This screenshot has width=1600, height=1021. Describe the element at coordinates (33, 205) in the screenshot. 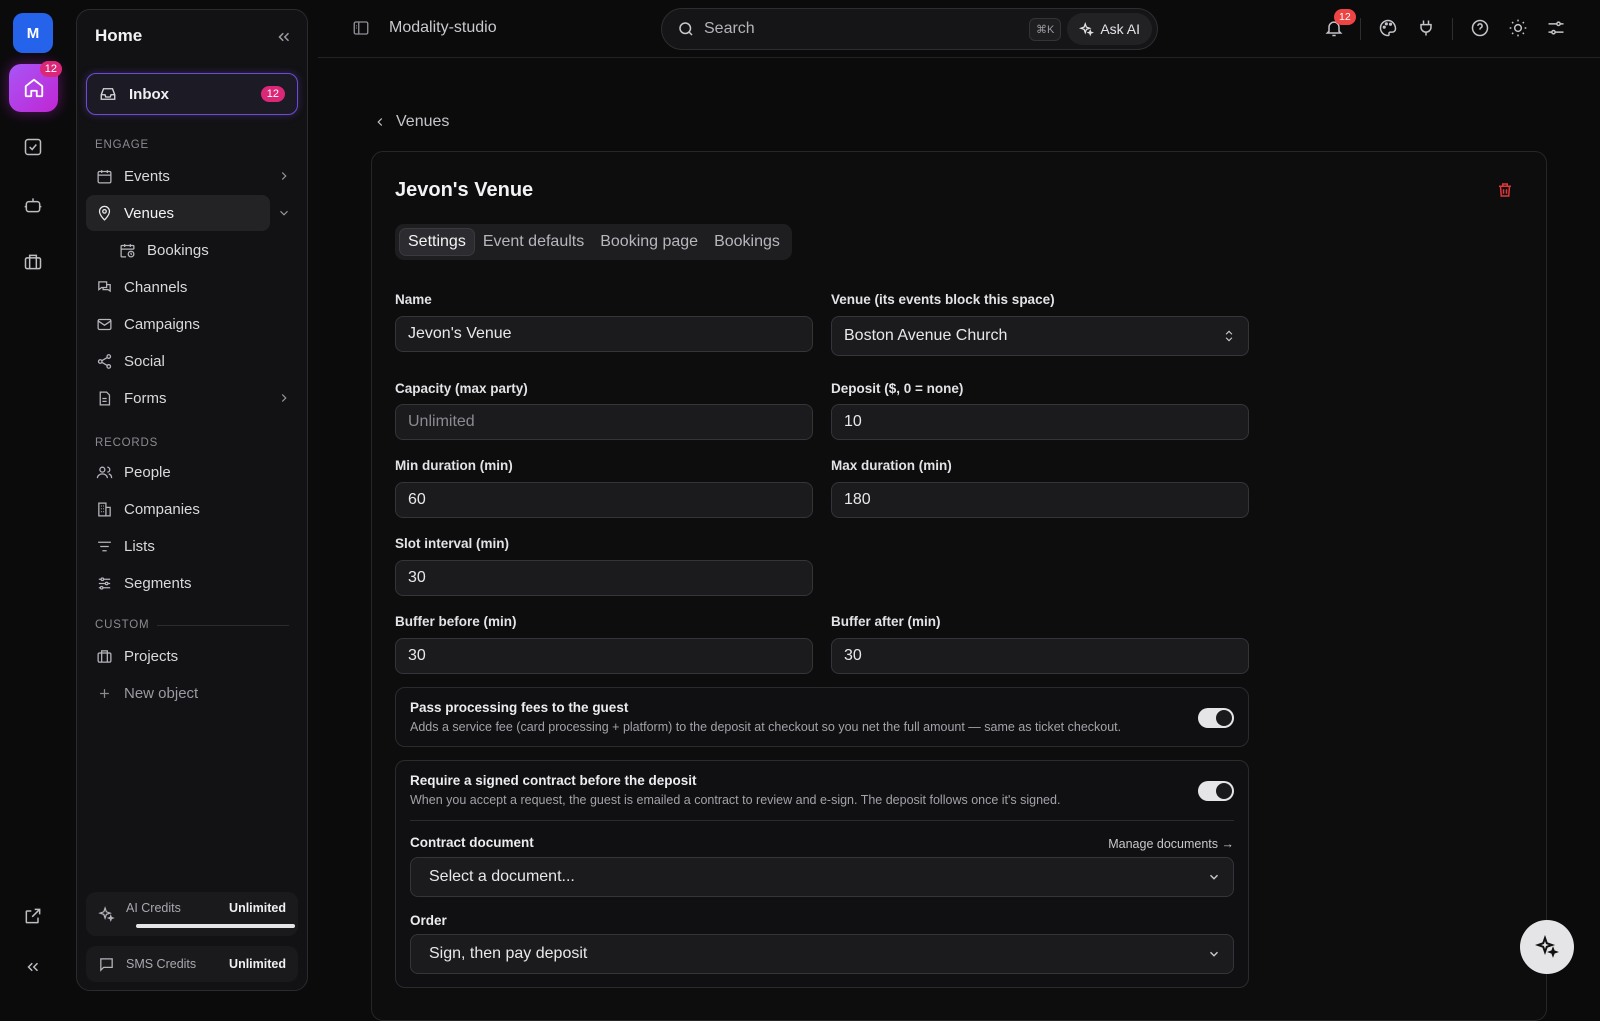

I see `rail-bot-button` at that location.